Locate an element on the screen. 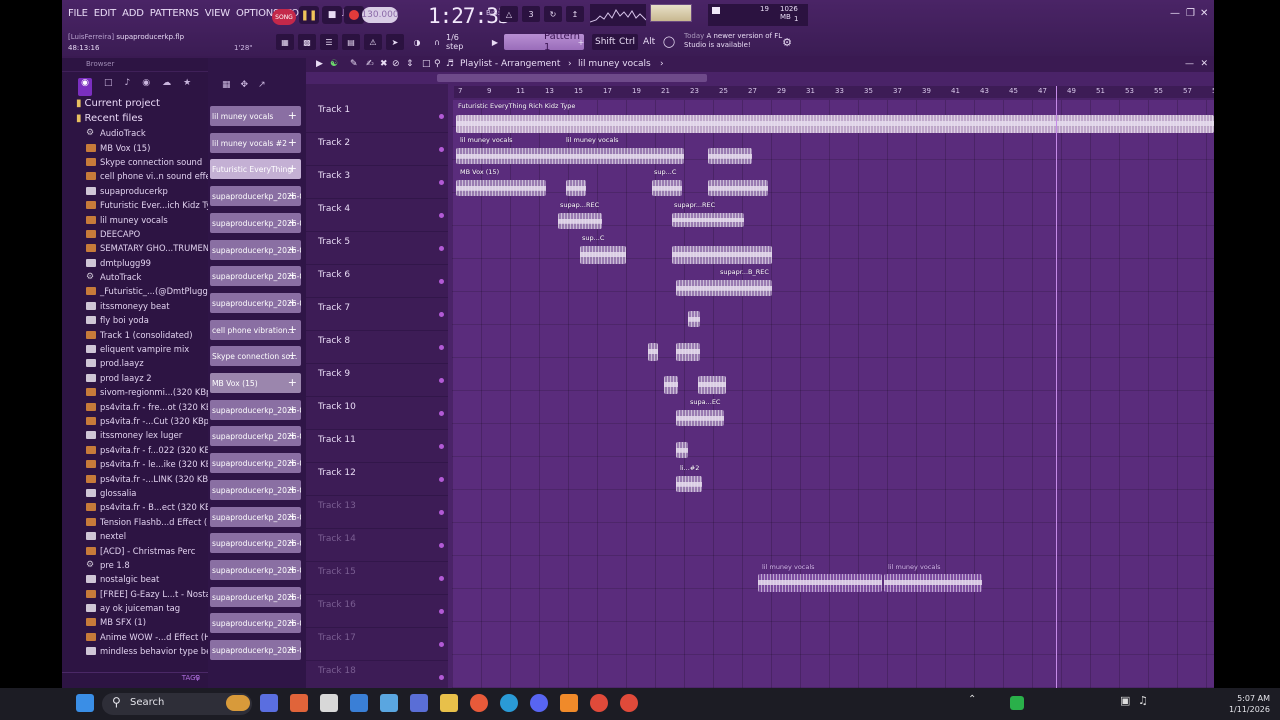  snap-selector: 1/6 step is located at coordinates (462, 42).